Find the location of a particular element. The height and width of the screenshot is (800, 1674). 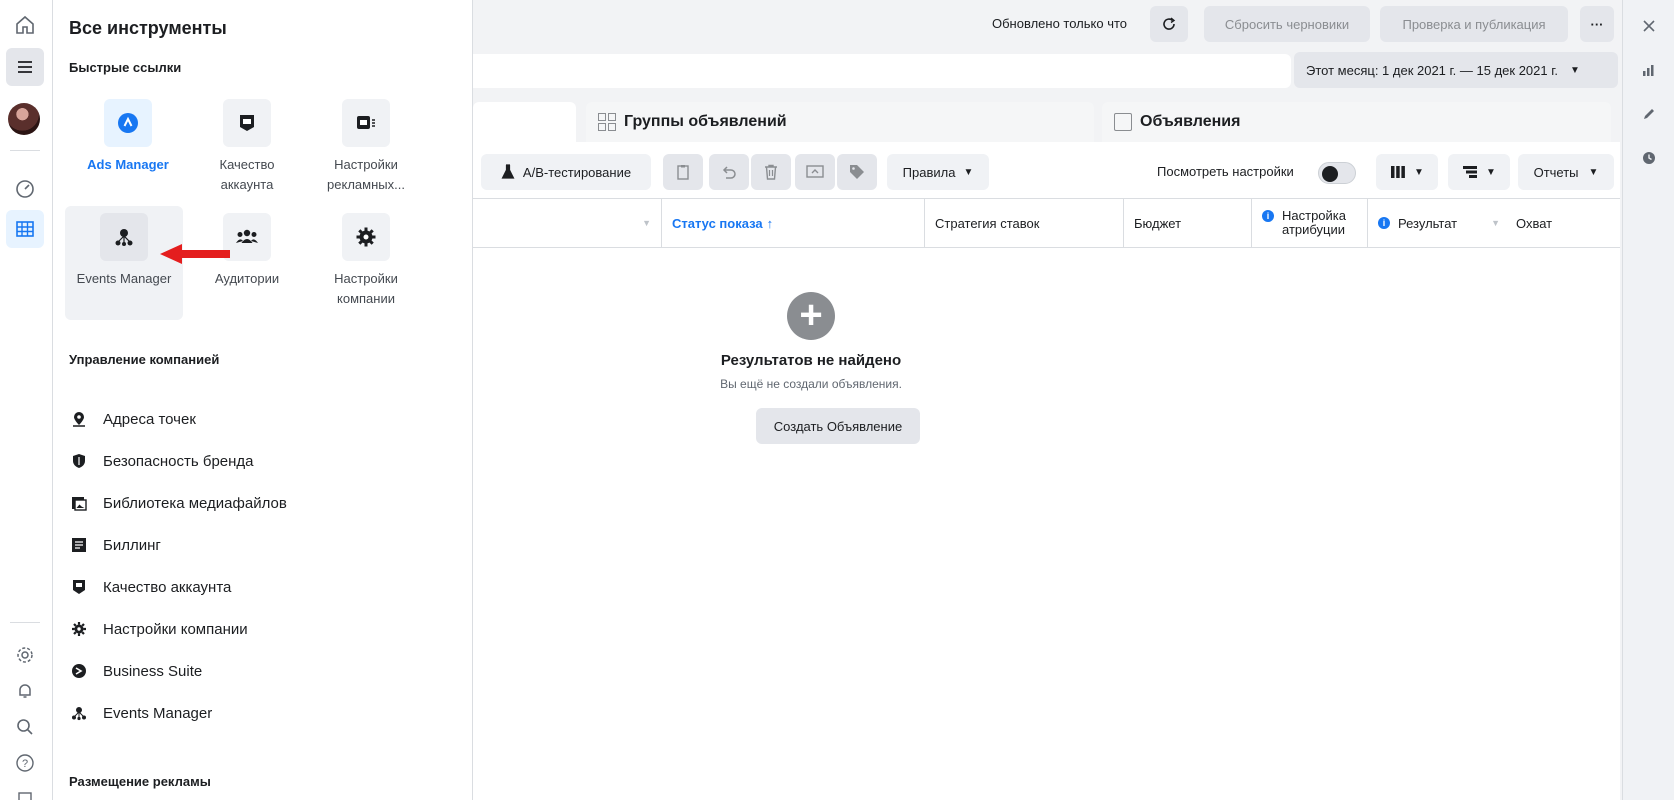

column-label: Результат is located at coordinates (1428, 223).